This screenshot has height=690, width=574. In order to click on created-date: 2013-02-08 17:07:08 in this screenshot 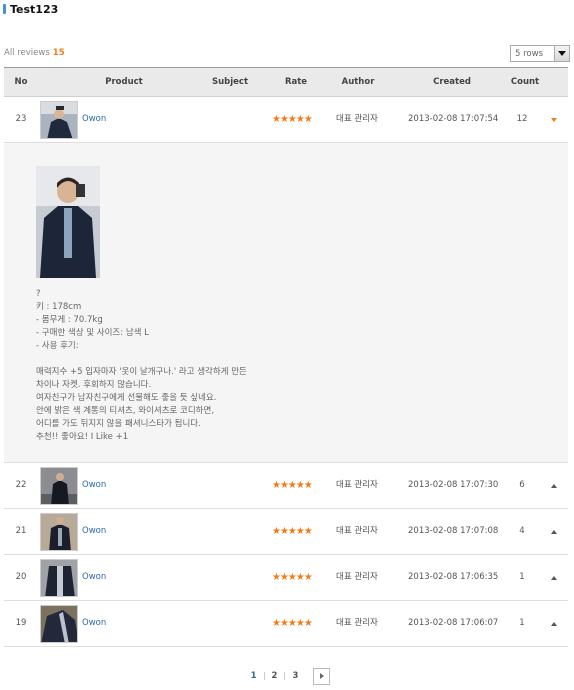, I will do `click(453, 531)`.